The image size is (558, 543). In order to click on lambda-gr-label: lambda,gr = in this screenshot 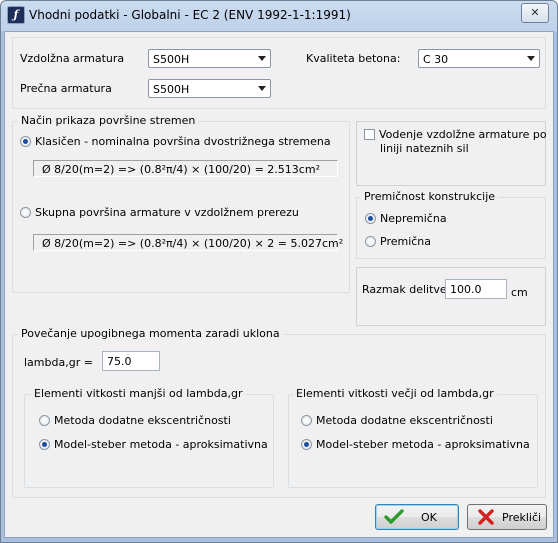, I will do `click(58, 362)`.